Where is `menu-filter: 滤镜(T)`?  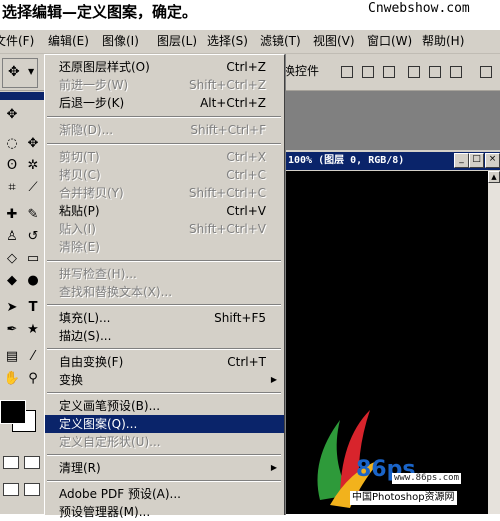
menu-filter: 滤镜(T) is located at coordinates (280, 41).